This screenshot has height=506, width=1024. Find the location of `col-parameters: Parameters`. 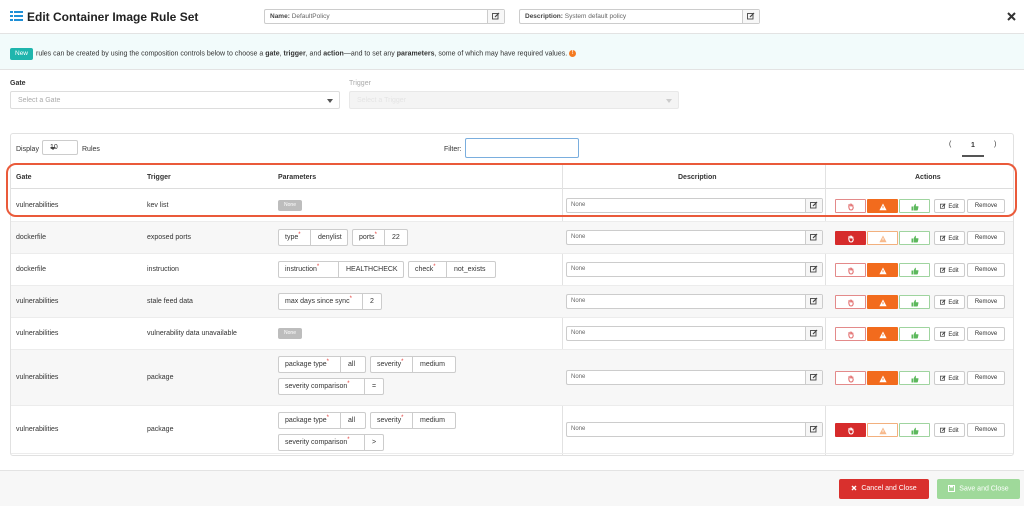

col-parameters: Parameters is located at coordinates (297, 177).